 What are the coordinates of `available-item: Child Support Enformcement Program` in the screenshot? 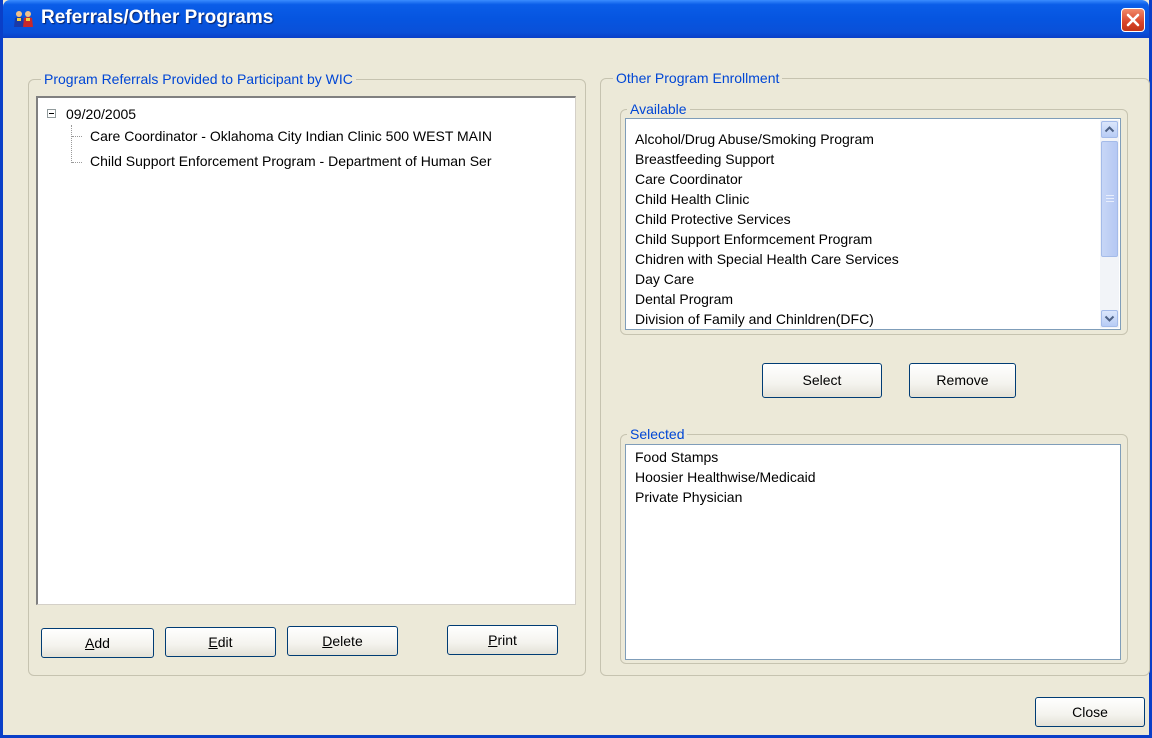 It's located at (753, 239).